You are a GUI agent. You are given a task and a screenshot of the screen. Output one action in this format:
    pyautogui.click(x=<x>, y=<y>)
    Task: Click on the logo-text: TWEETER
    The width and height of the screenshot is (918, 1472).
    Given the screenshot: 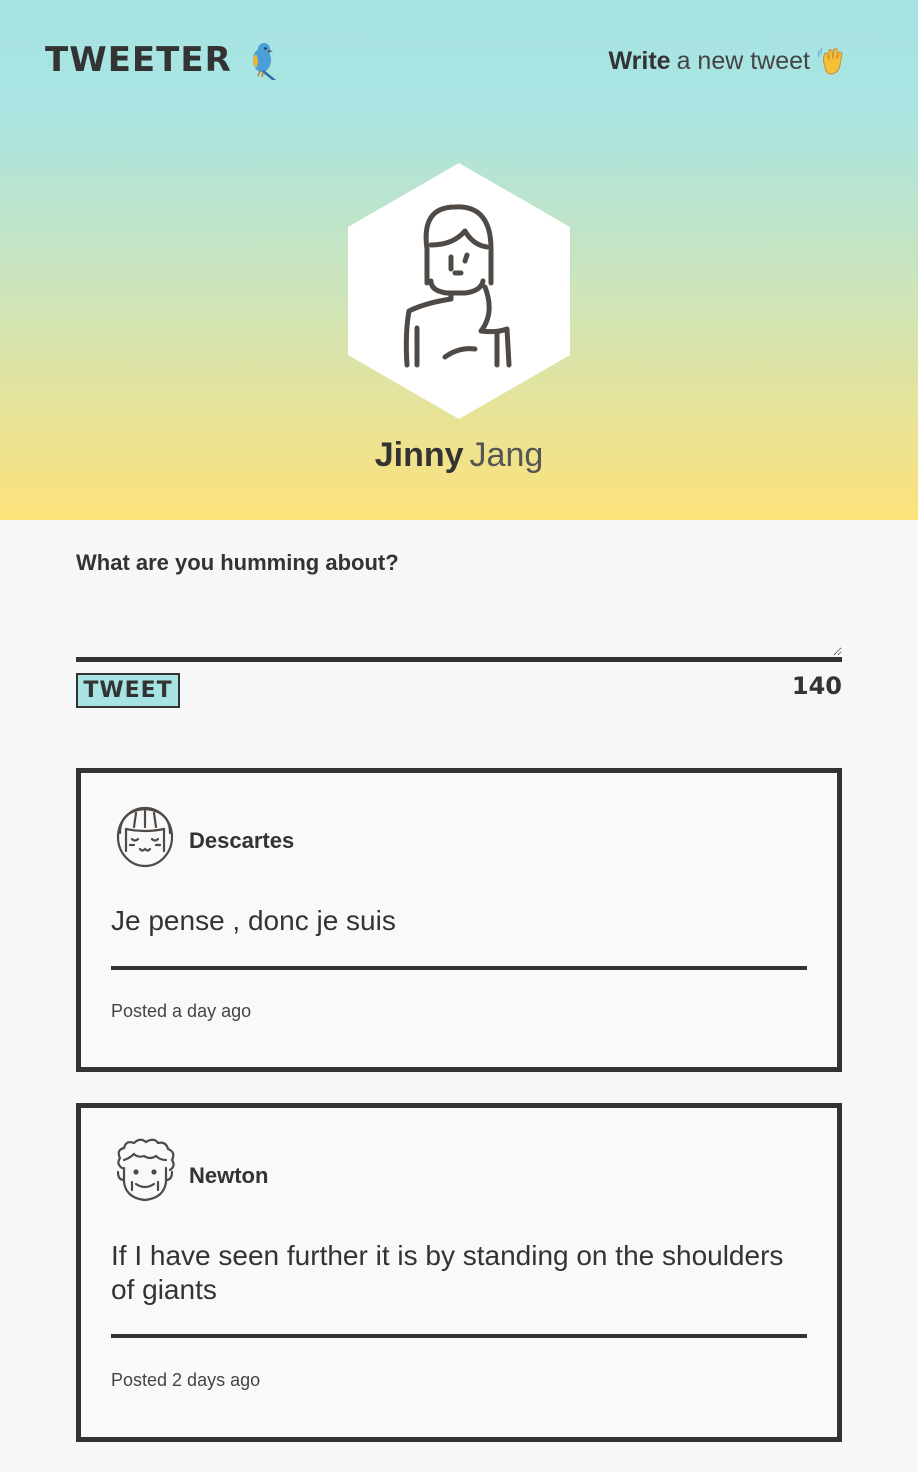 What is the action you would take?
    pyautogui.click(x=138, y=60)
    